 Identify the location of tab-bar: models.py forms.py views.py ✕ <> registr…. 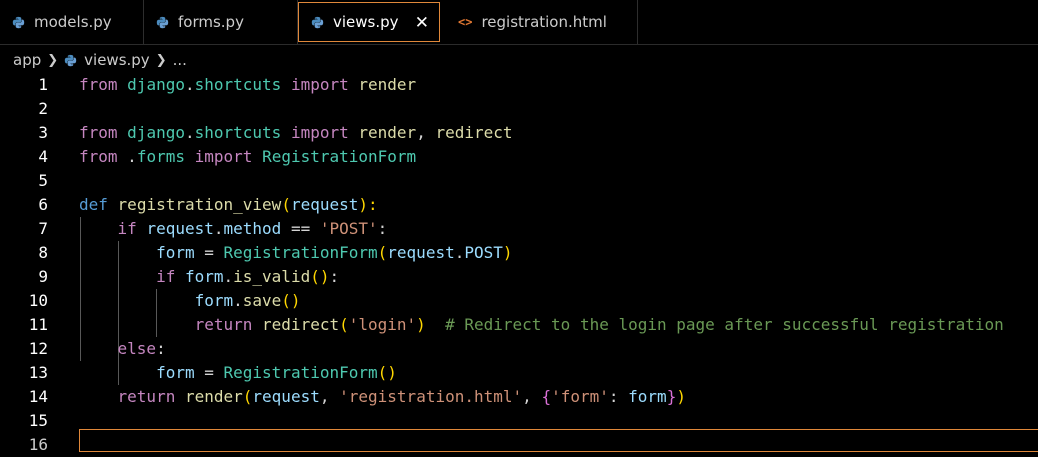
(519, 23).